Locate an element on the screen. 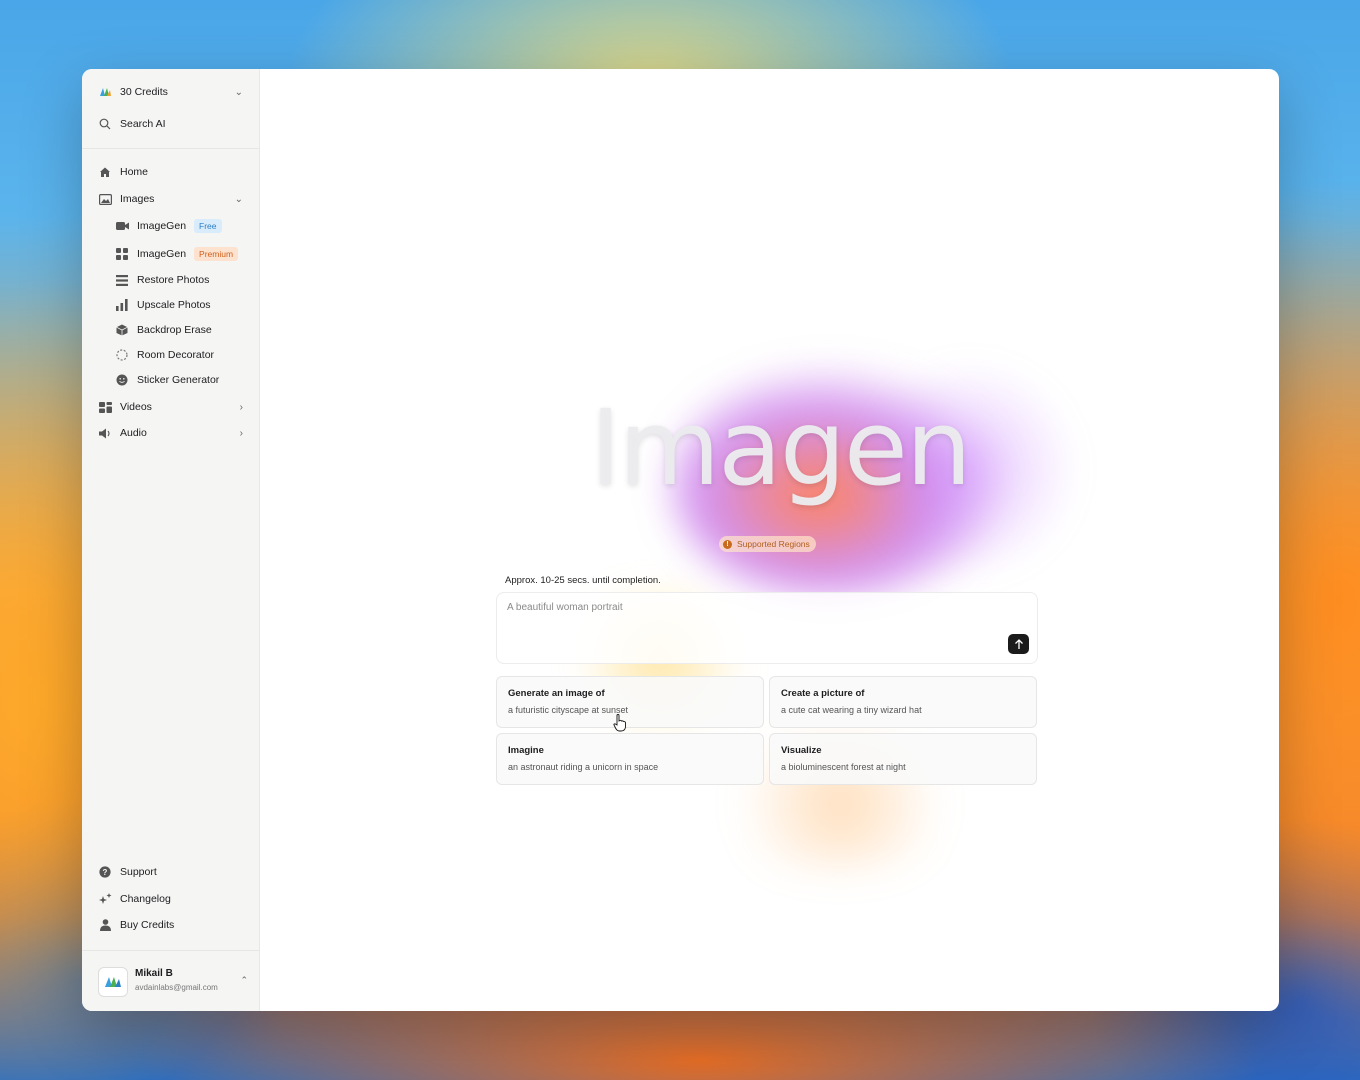 This screenshot has height=1080, width=1360. speaker-icon is located at coordinates (105, 433).